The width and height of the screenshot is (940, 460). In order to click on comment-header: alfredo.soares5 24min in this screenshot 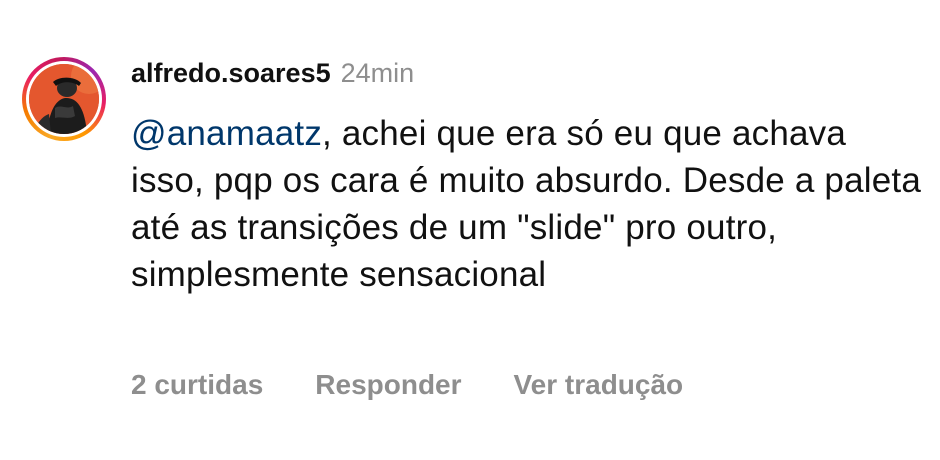, I will do `click(272, 75)`.